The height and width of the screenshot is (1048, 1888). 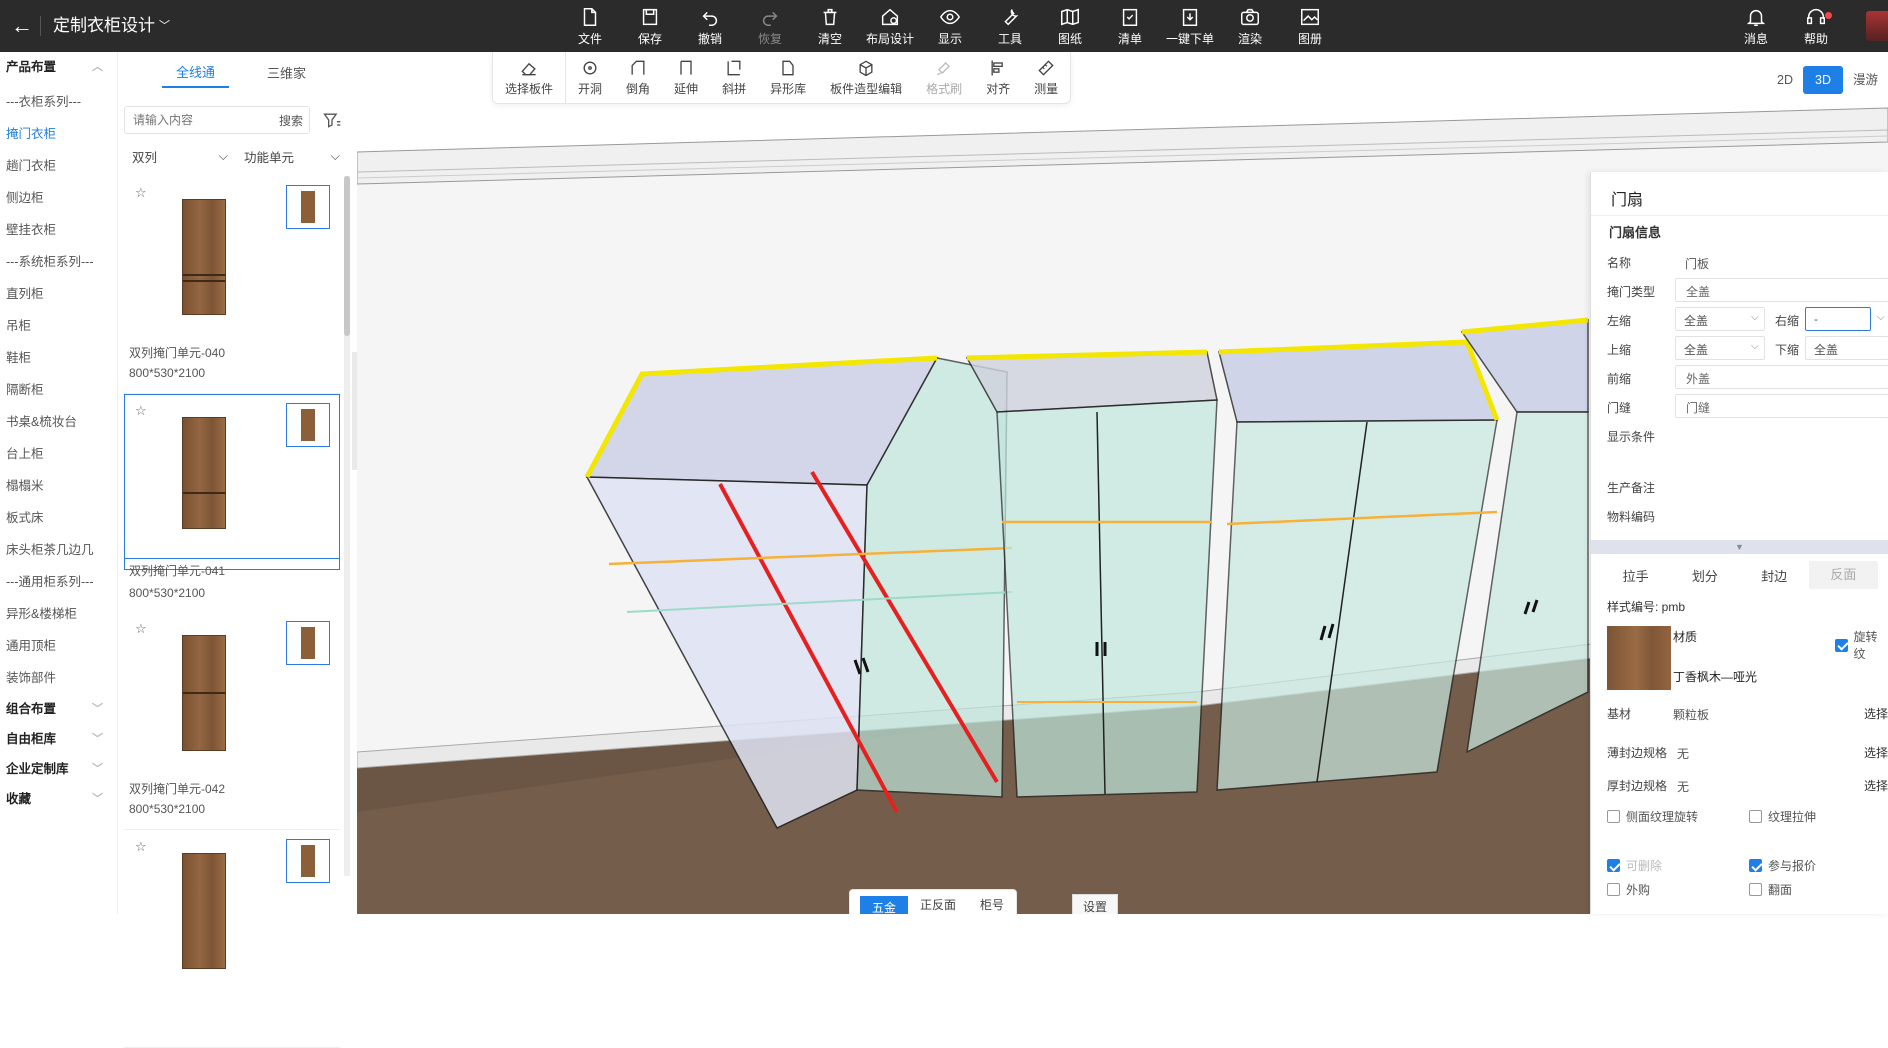 I want to click on product-card: ☆ 双列掩门单元-041 800*530*2100, so click(x=232, y=497).